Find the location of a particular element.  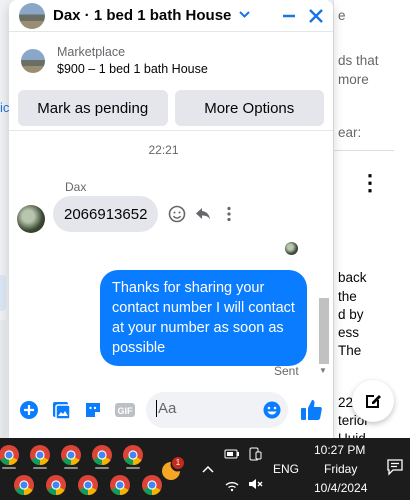

minimize-icon is located at coordinates (289, 16).